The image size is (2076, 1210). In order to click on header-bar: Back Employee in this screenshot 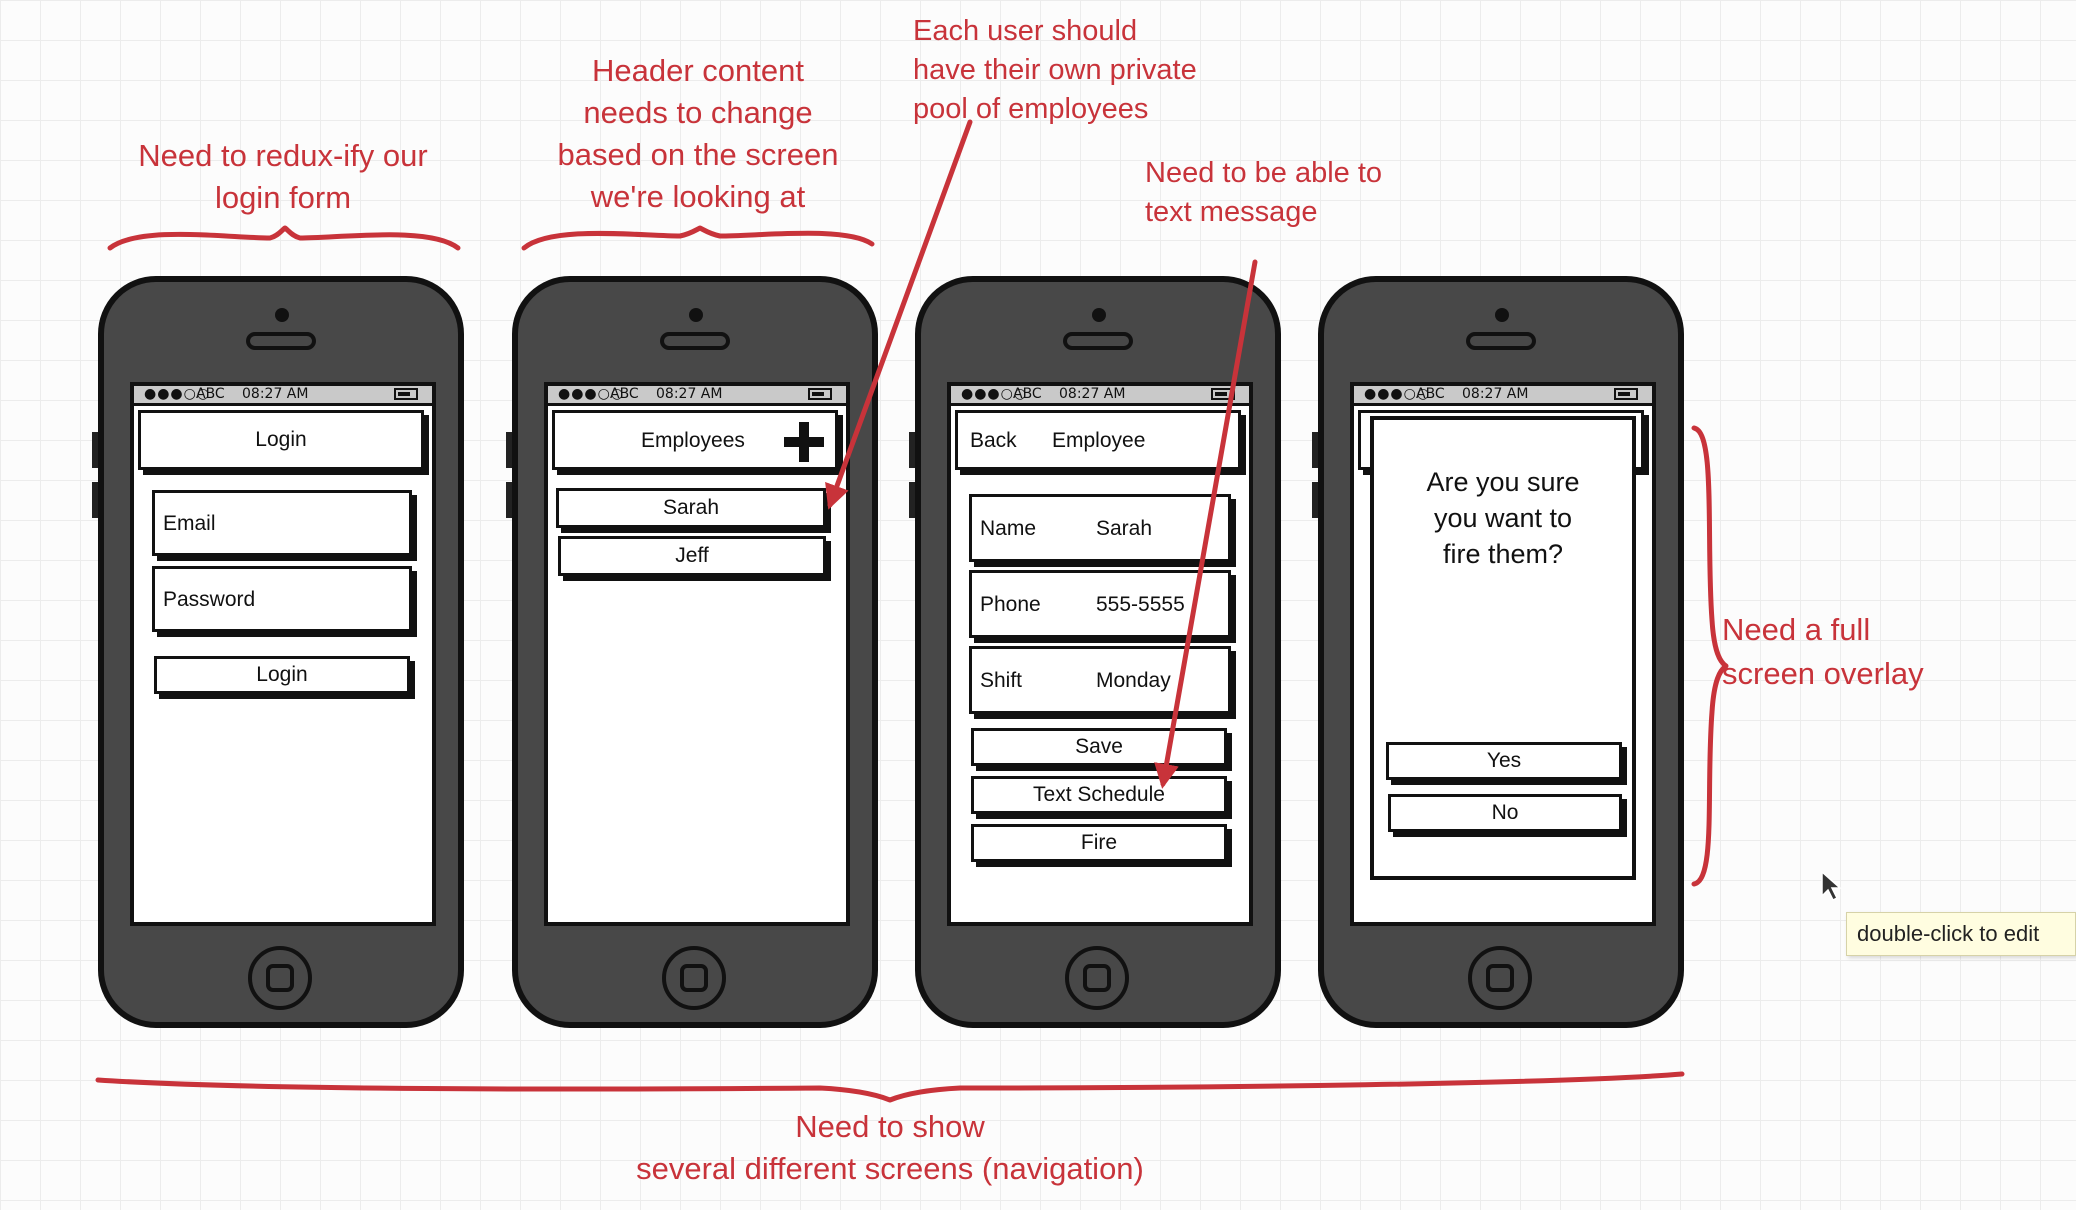, I will do `click(1098, 440)`.